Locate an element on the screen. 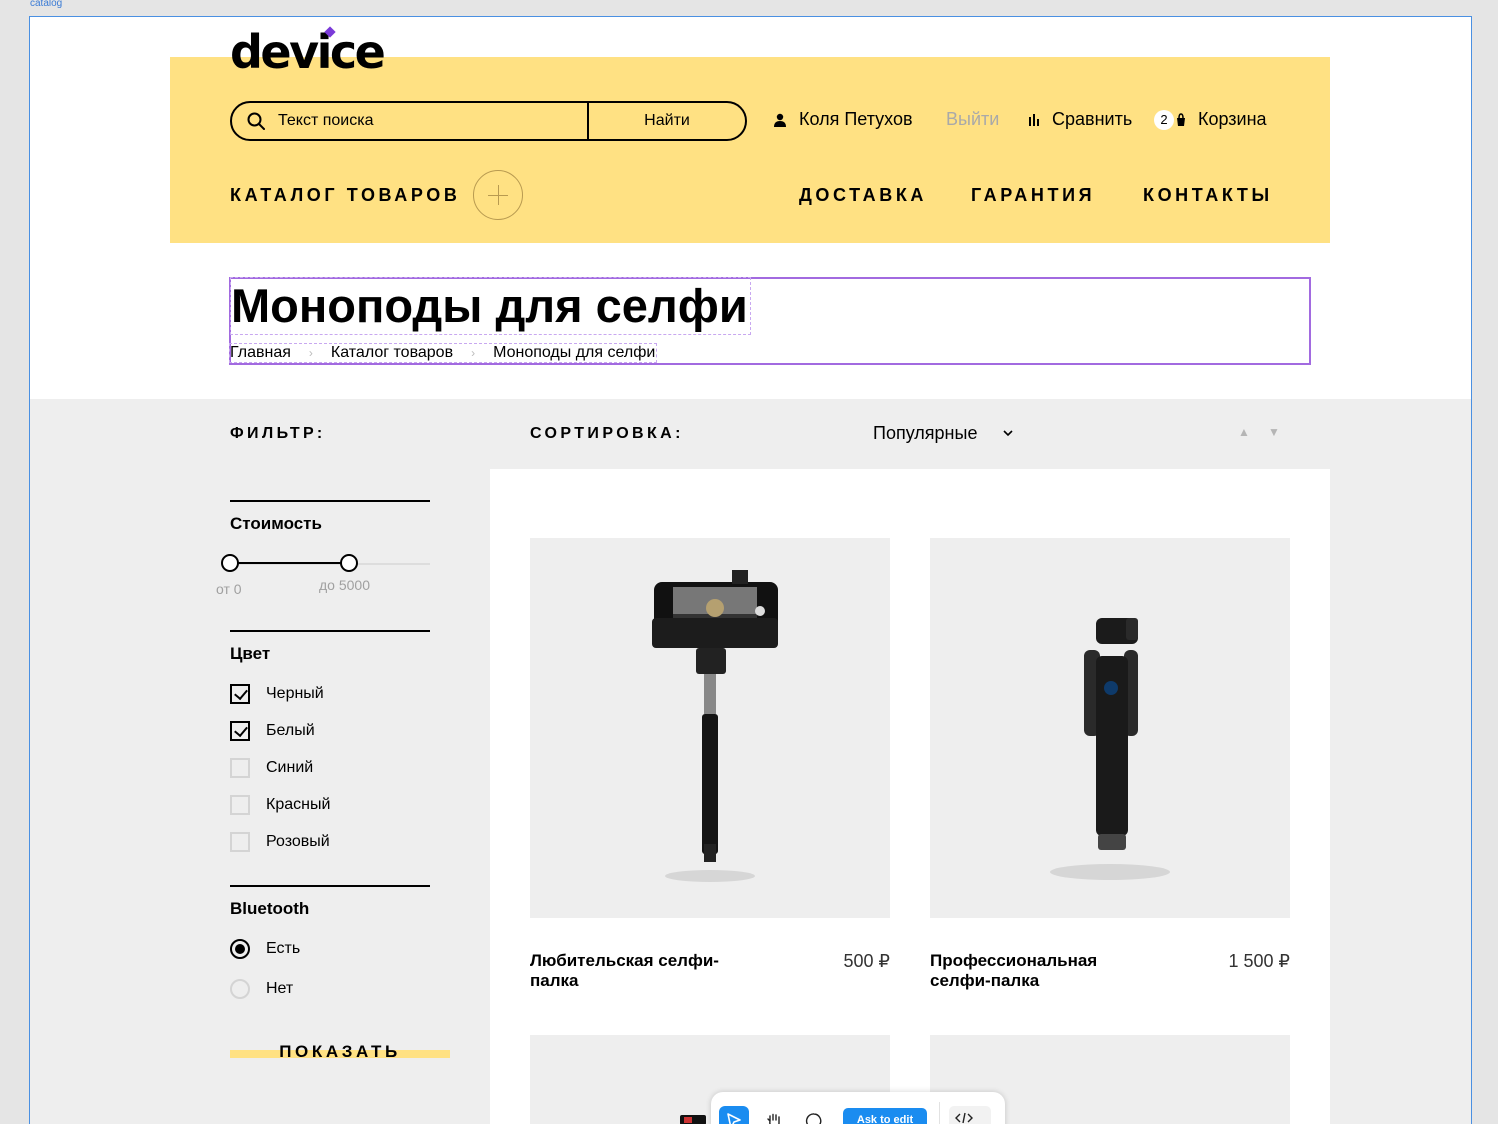 The width and height of the screenshot is (1498, 1124). checkbox-black is located at coordinates (240, 694).